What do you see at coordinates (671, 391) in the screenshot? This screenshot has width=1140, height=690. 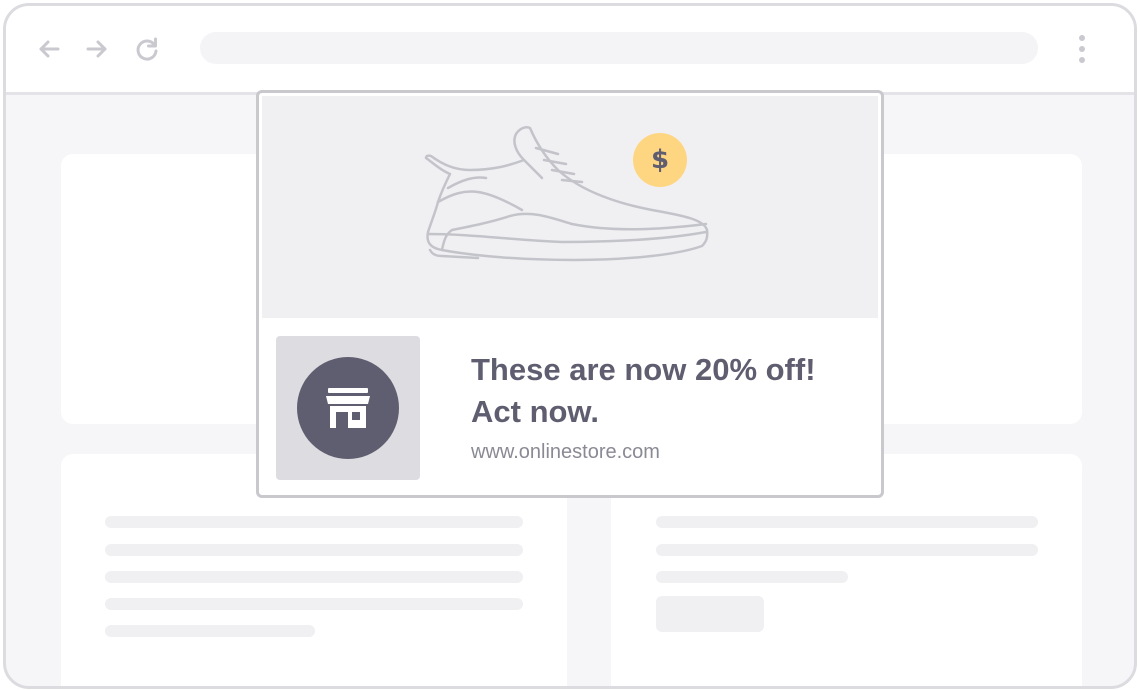 I see `notification-headline: These are now 20% off! Act now.` at bounding box center [671, 391].